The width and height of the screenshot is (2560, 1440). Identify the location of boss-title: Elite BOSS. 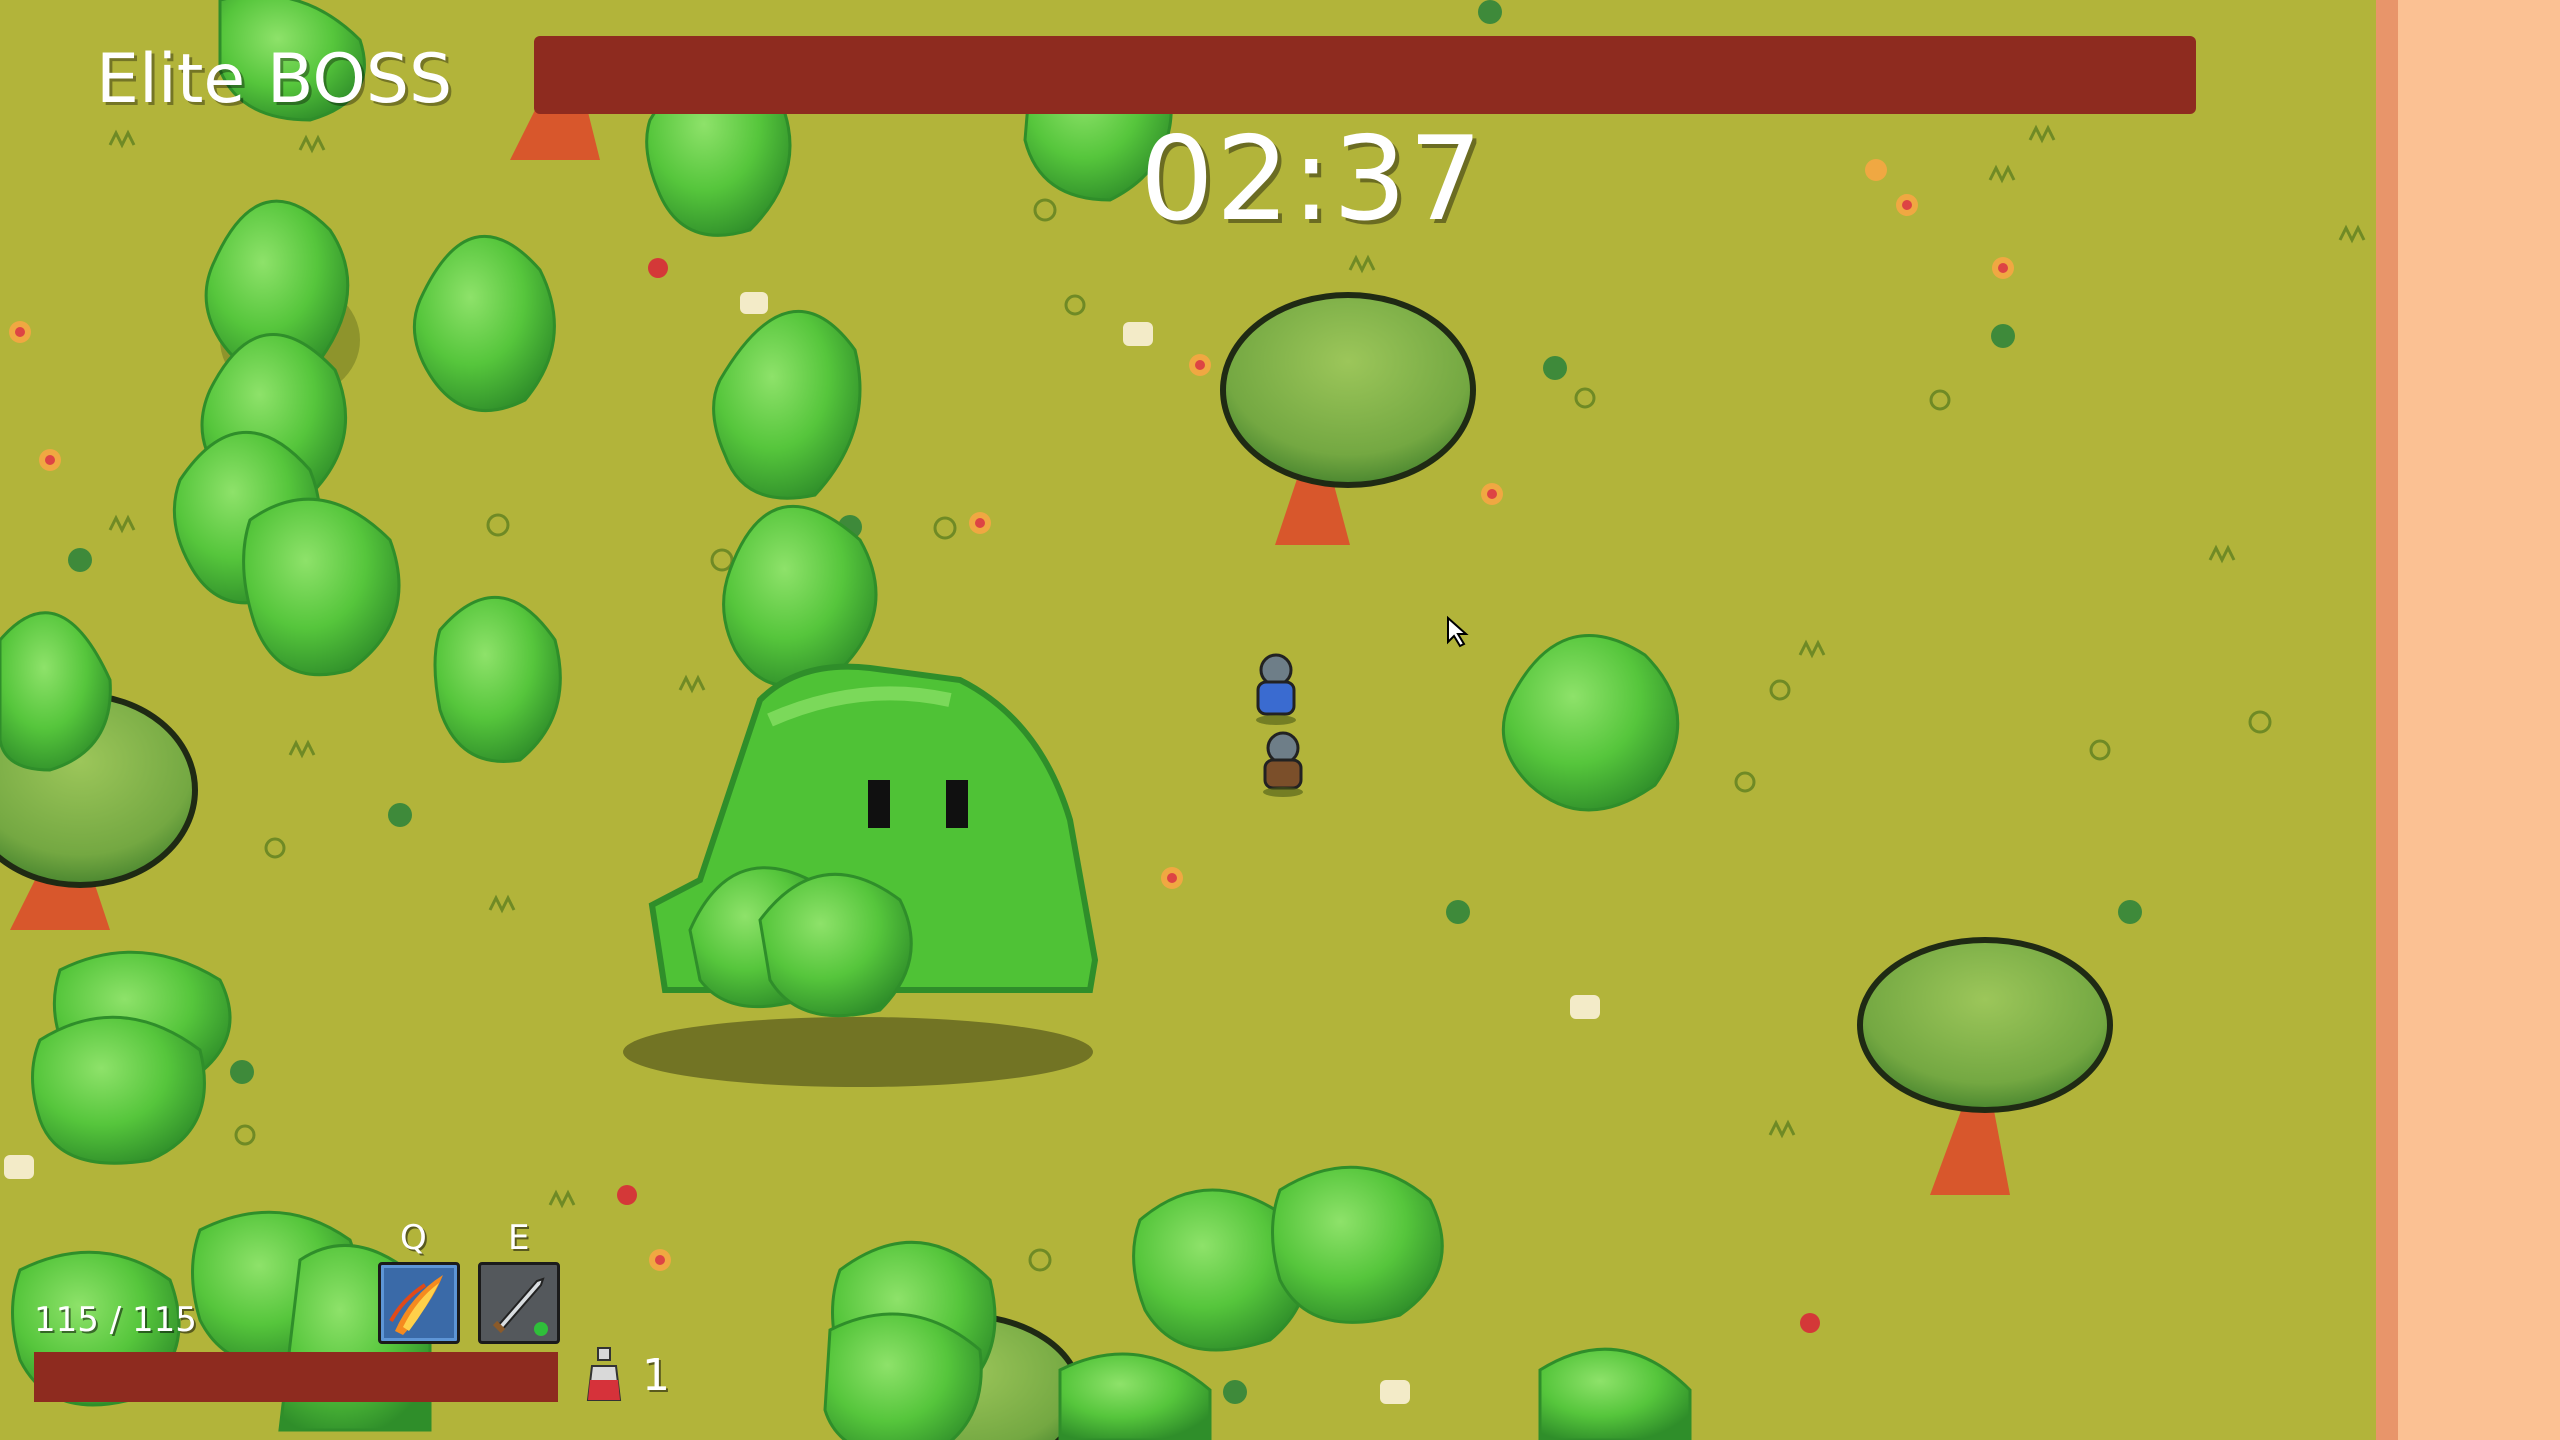
(274, 79).